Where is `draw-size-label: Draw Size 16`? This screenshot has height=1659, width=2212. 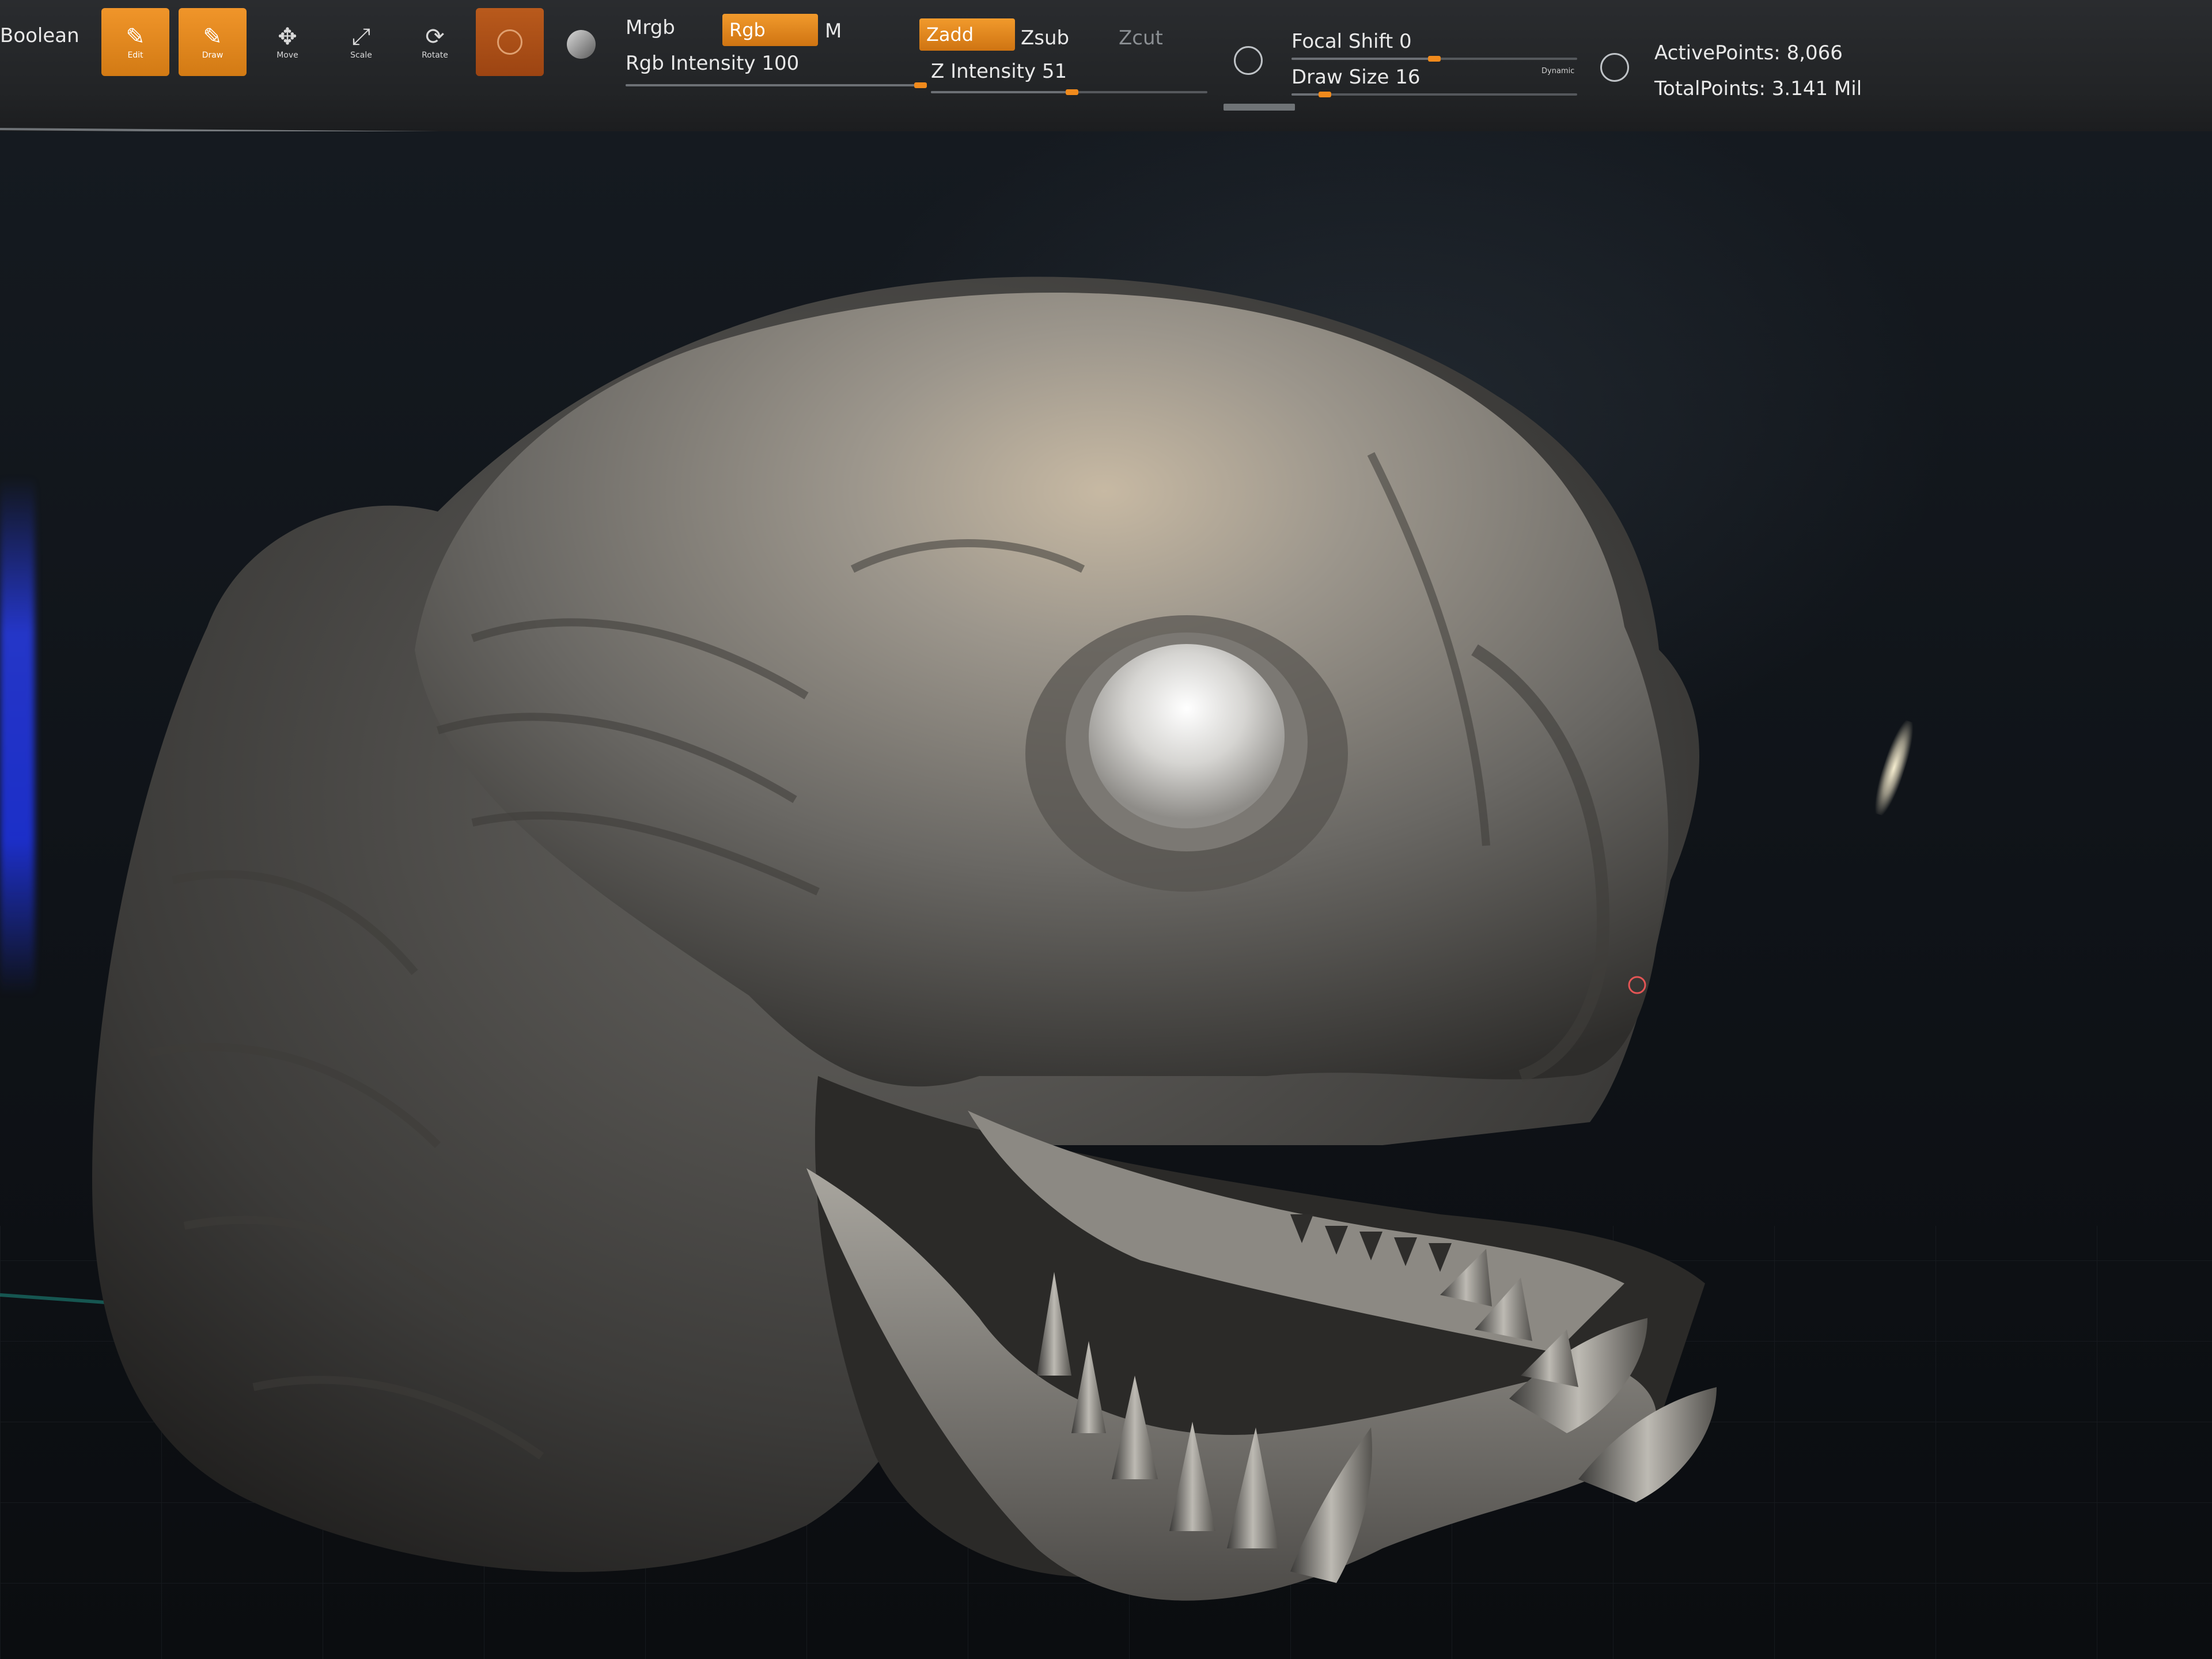
draw-size-label: Draw Size 16 is located at coordinates (1356, 77).